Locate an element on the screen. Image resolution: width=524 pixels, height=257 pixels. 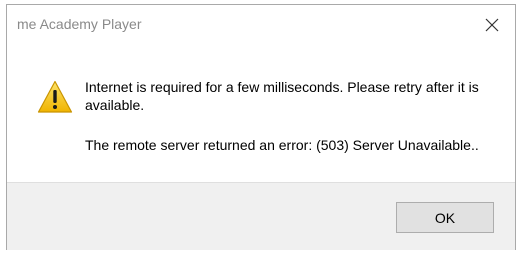
ok-button: OK is located at coordinates (445, 217).